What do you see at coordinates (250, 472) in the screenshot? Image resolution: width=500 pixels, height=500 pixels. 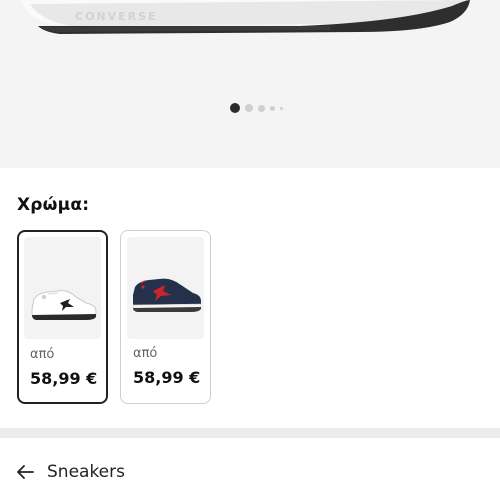 I see `breadcrumb-back-link: Sneakers` at bounding box center [250, 472].